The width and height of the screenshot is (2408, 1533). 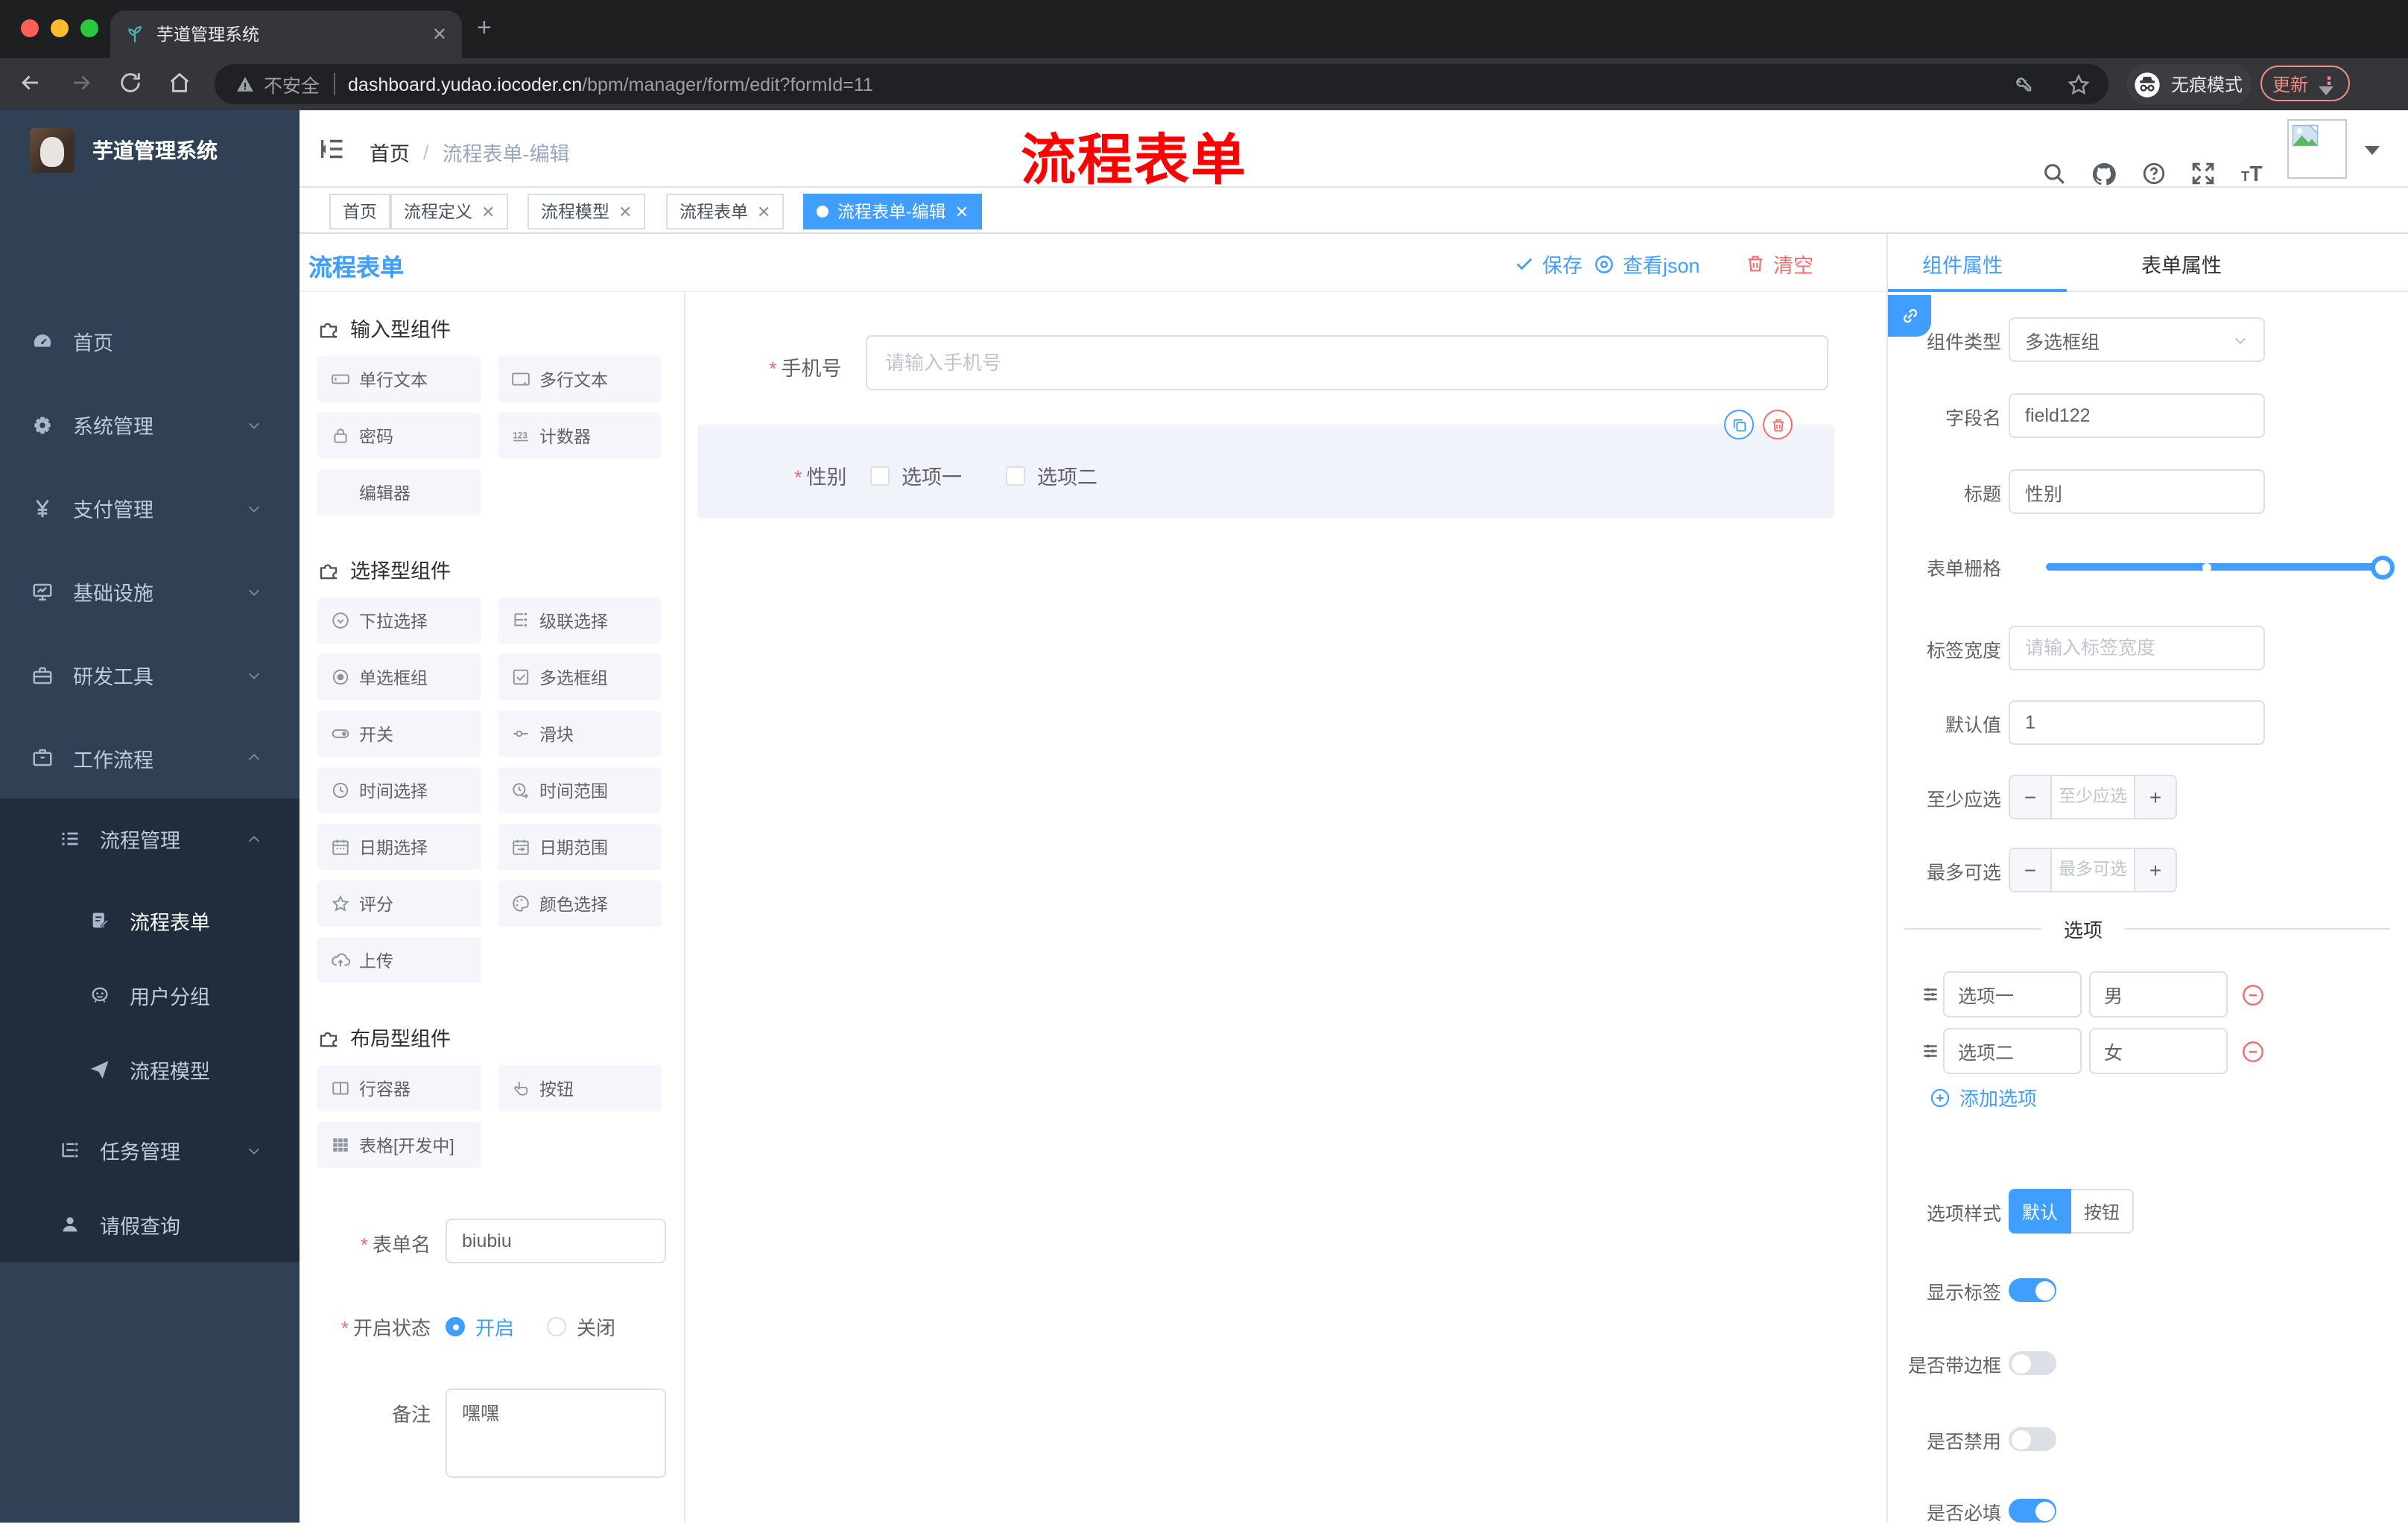 I want to click on bookmark-star-icon, so click(x=2079, y=84).